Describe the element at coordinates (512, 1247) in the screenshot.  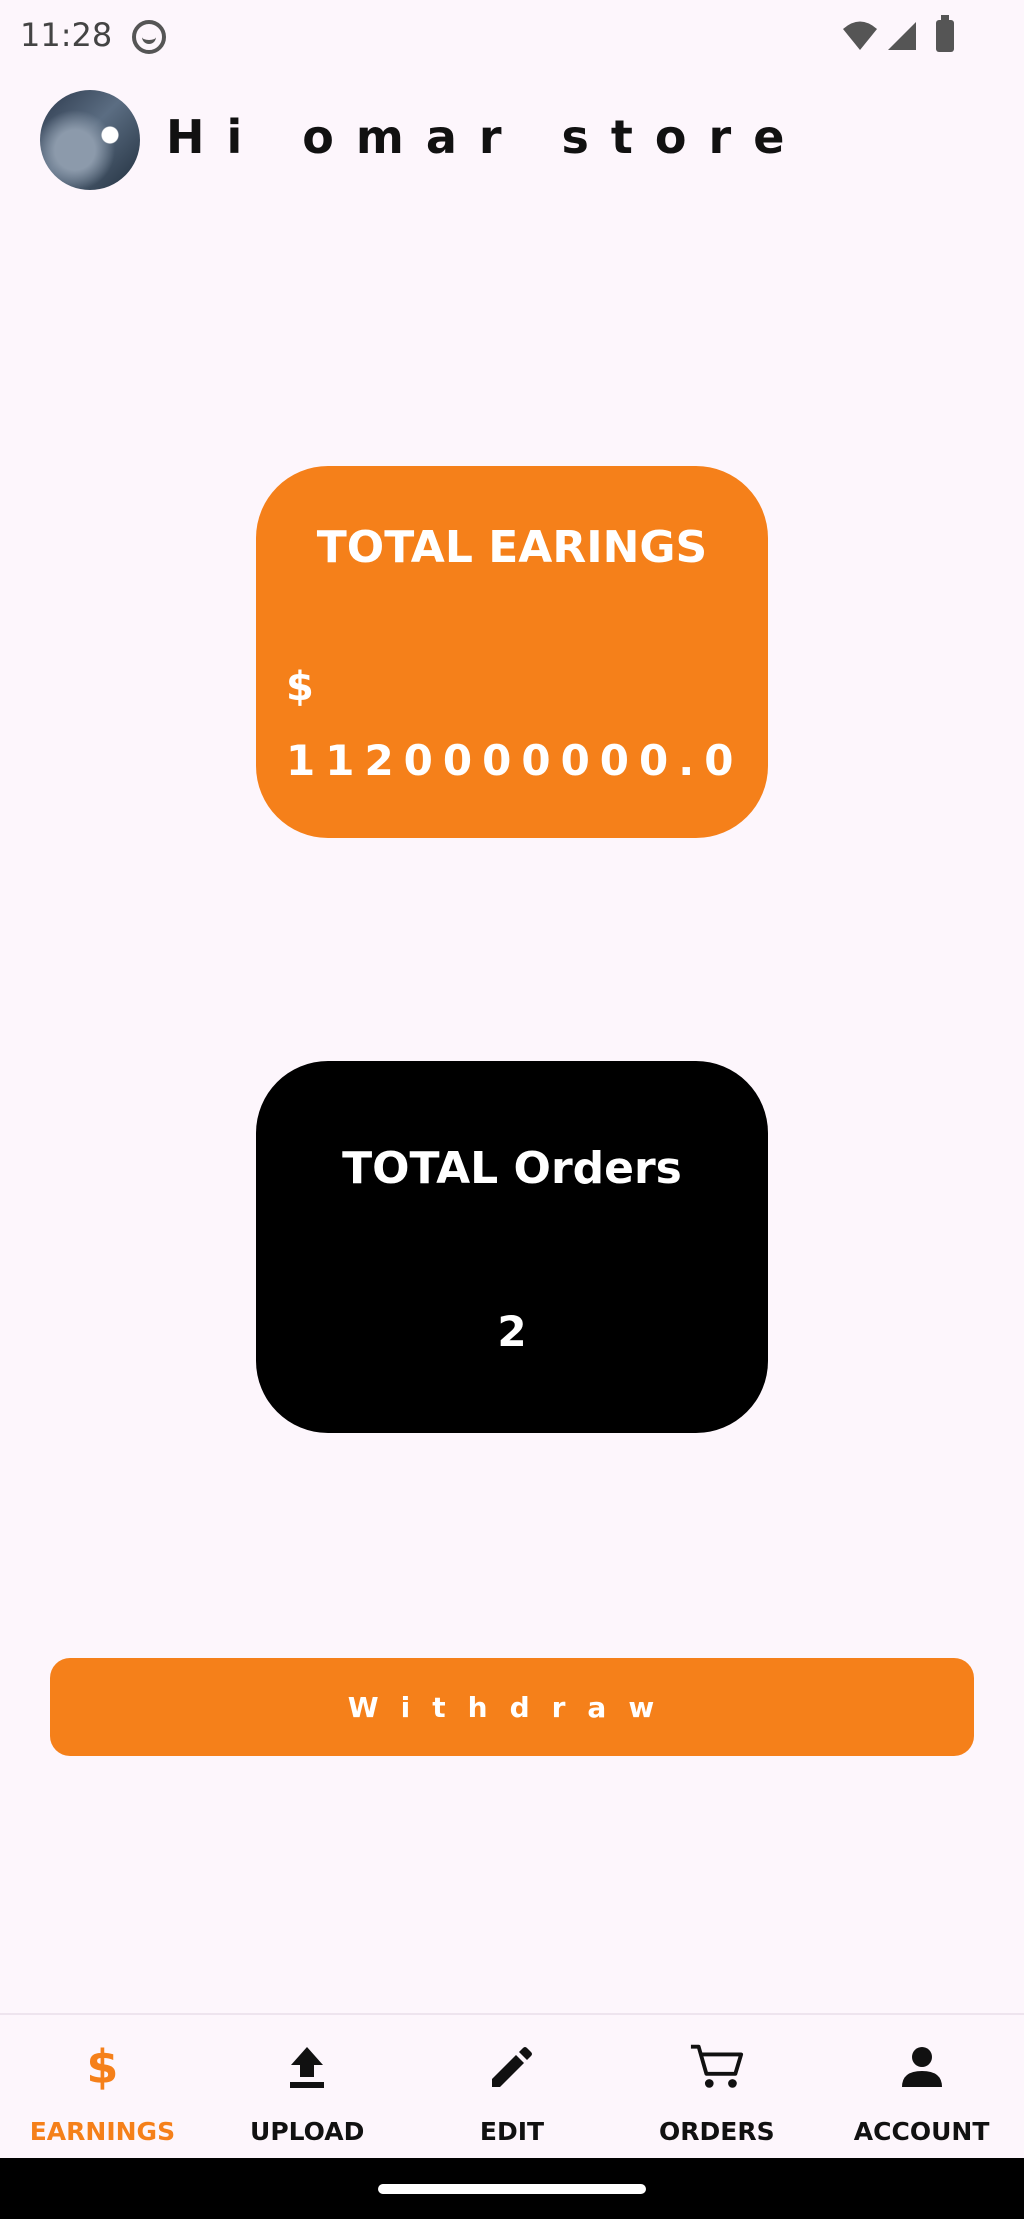
I see `total-orders-card: TOTAL Orders 2` at that location.